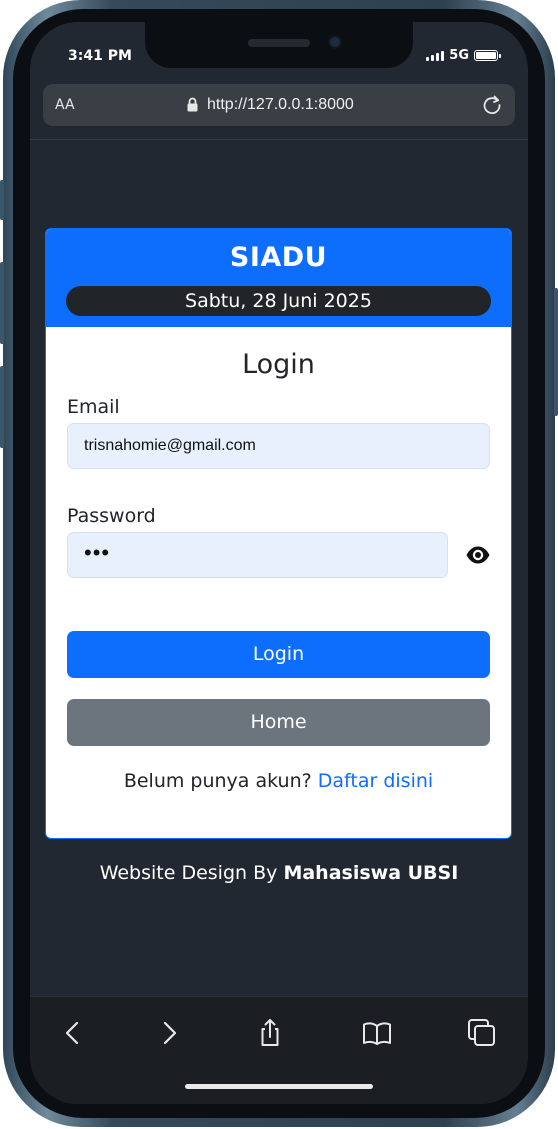  What do you see at coordinates (279, 139) in the screenshot?
I see `address-bar-divider` at bounding box center [279, 139].